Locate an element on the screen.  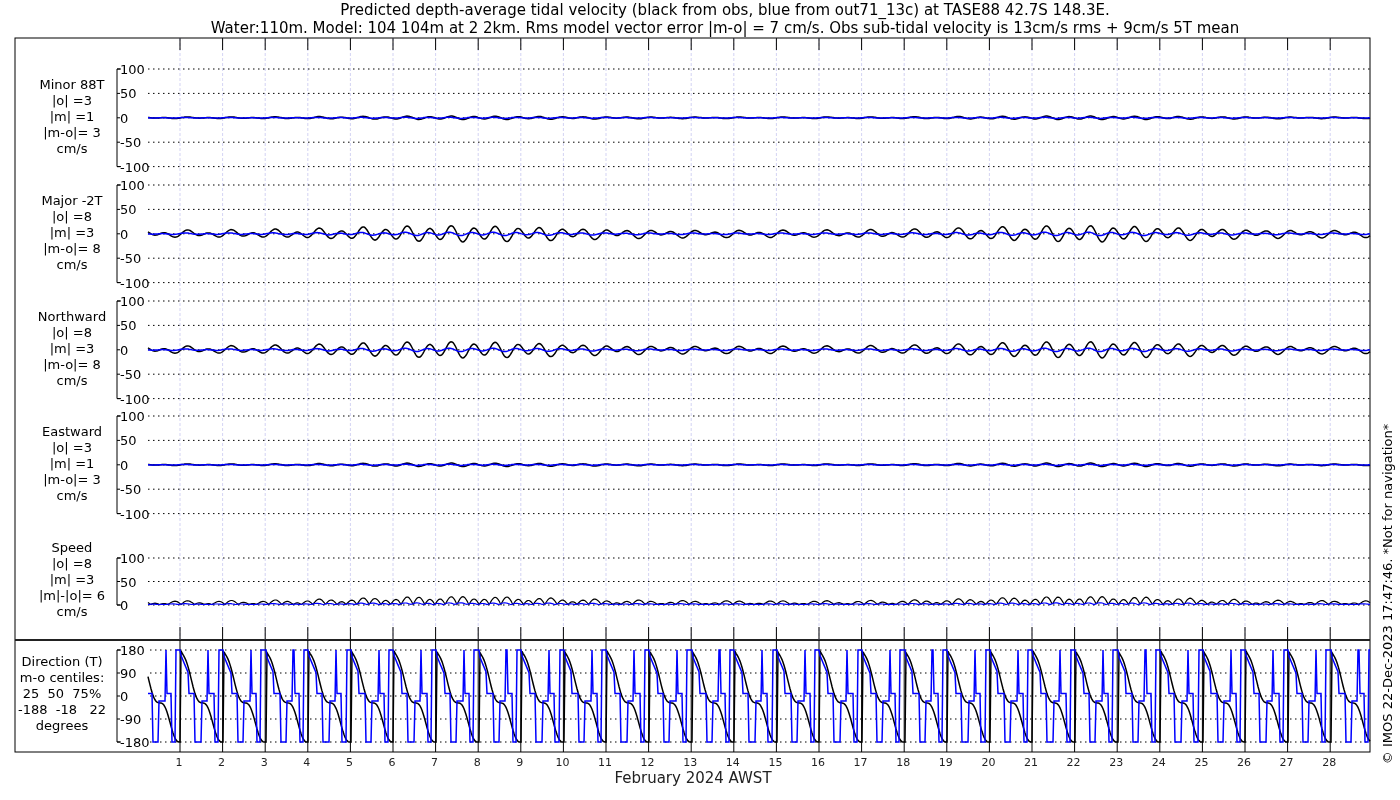
panel-label: m-o centiles: is located at coordinates (62, 677).